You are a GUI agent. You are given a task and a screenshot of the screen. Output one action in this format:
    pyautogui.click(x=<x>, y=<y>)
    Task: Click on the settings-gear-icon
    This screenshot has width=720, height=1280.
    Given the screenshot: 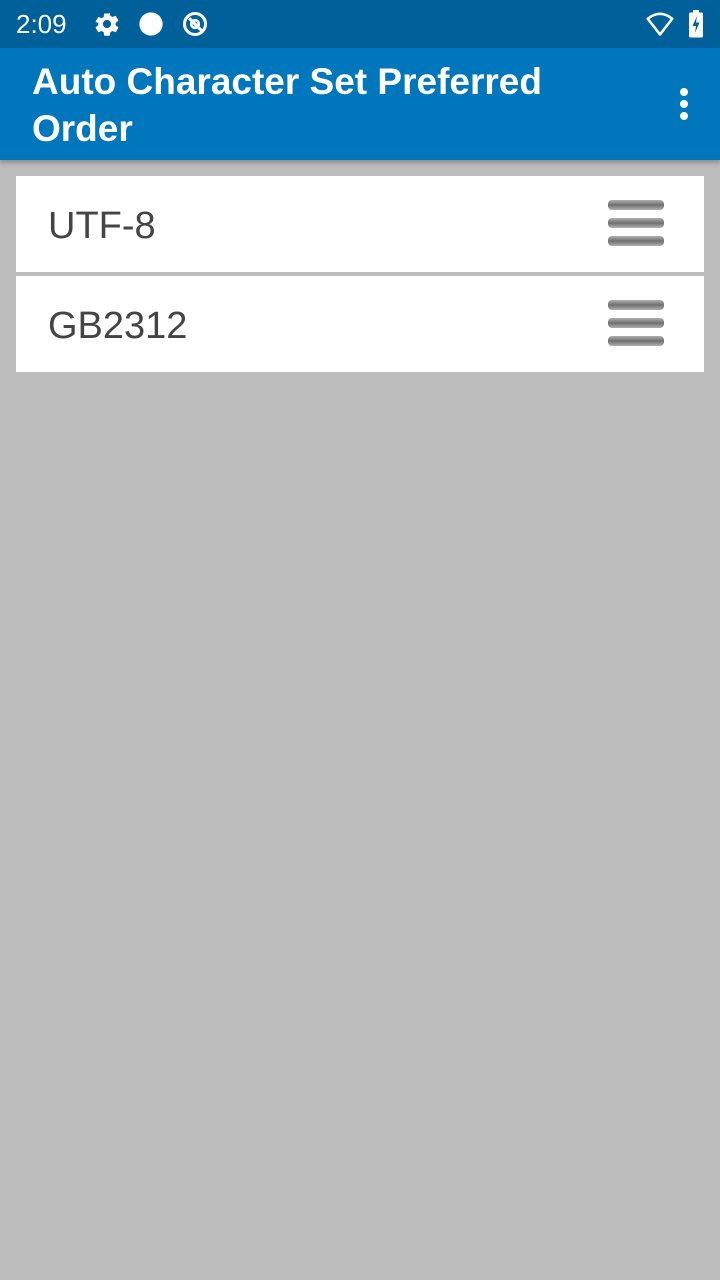 What is the action you would take?
    pyautogui.click(x=107, y=24)
    